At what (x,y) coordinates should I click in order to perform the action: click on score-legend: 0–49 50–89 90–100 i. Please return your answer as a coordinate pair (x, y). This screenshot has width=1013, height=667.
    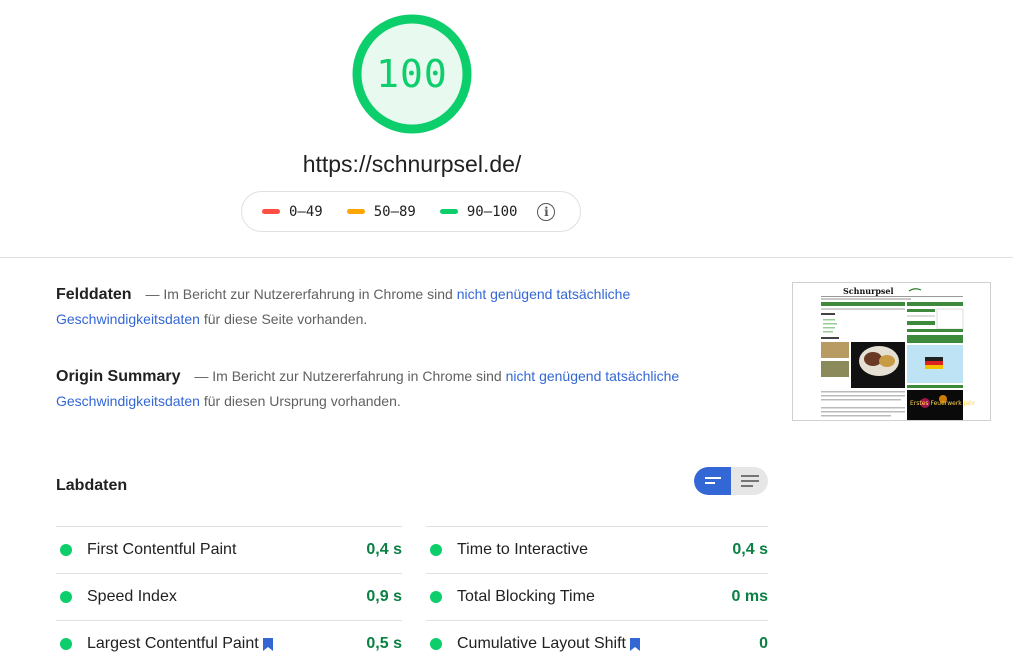
    Looking at the image, I should click on (411, 211).